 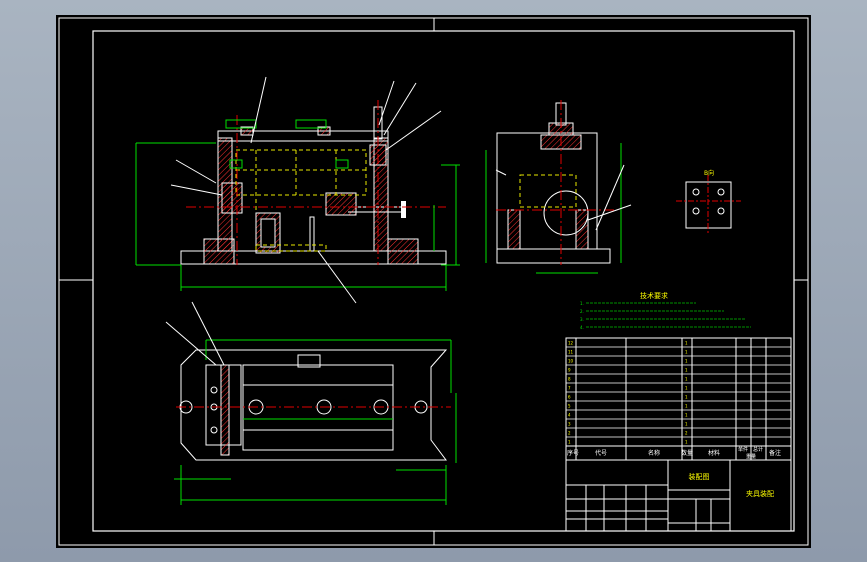 What do you see at coordinates (709, 173) in the screenshot?
I see `view-b-label: B向` at bounding box center [709, 173].